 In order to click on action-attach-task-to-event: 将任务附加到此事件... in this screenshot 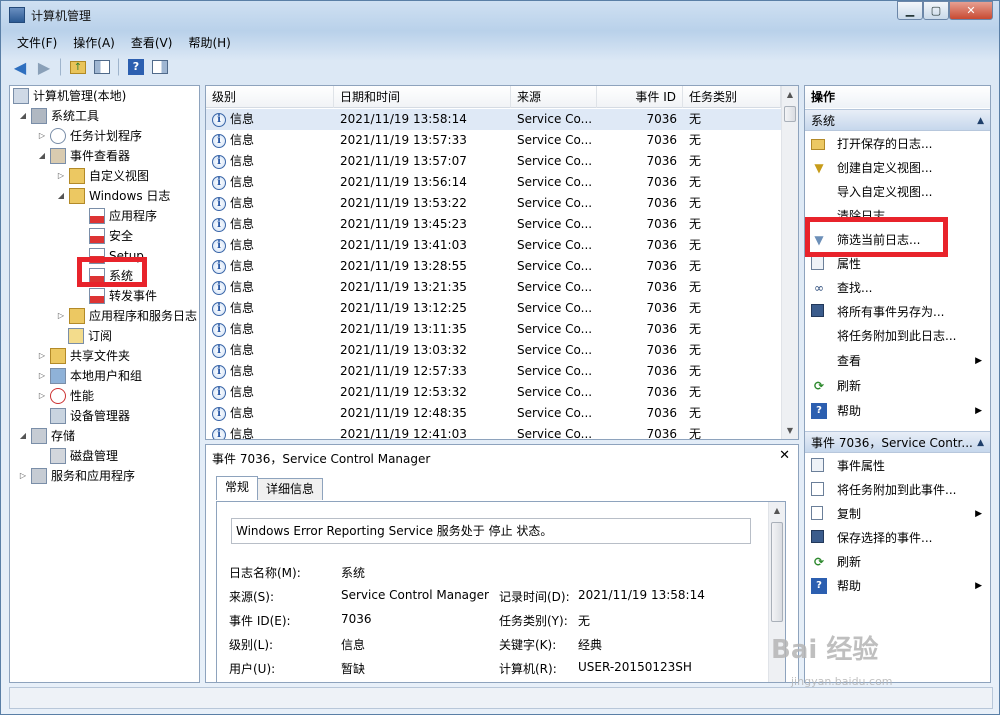, I will do `click(897, 490)`.